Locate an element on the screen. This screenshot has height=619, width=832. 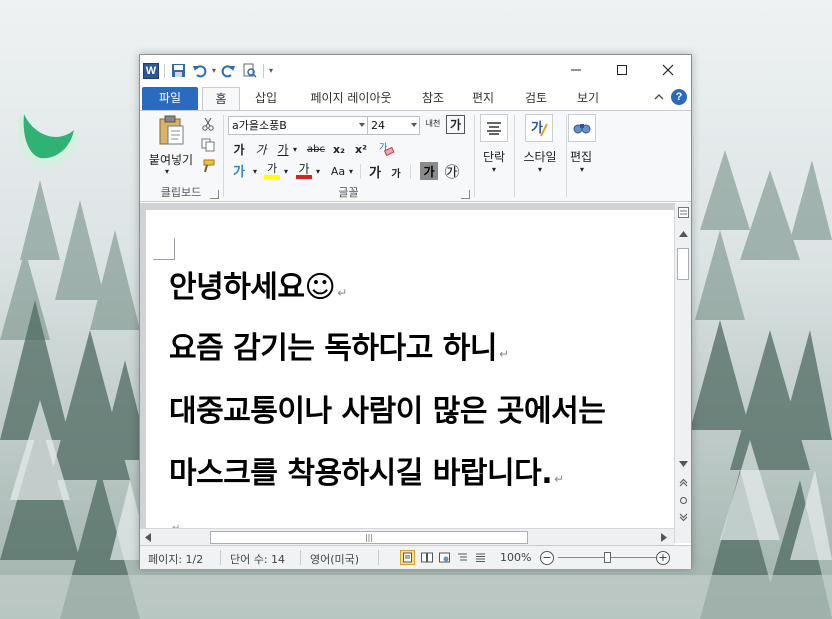
paste-icon is located at coordinates (171, 131).